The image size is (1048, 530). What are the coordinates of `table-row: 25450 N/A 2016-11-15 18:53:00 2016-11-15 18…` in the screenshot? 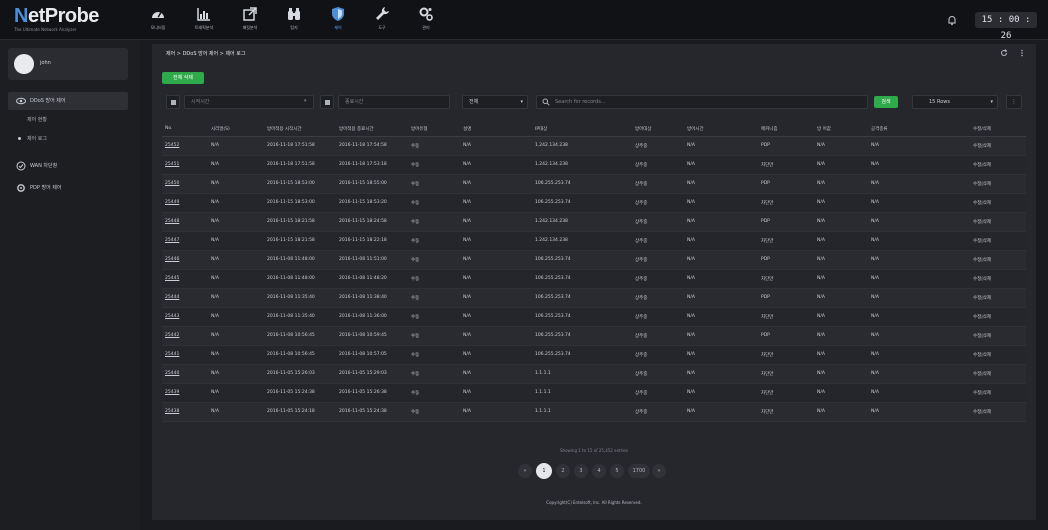 It's located at (594, 184).